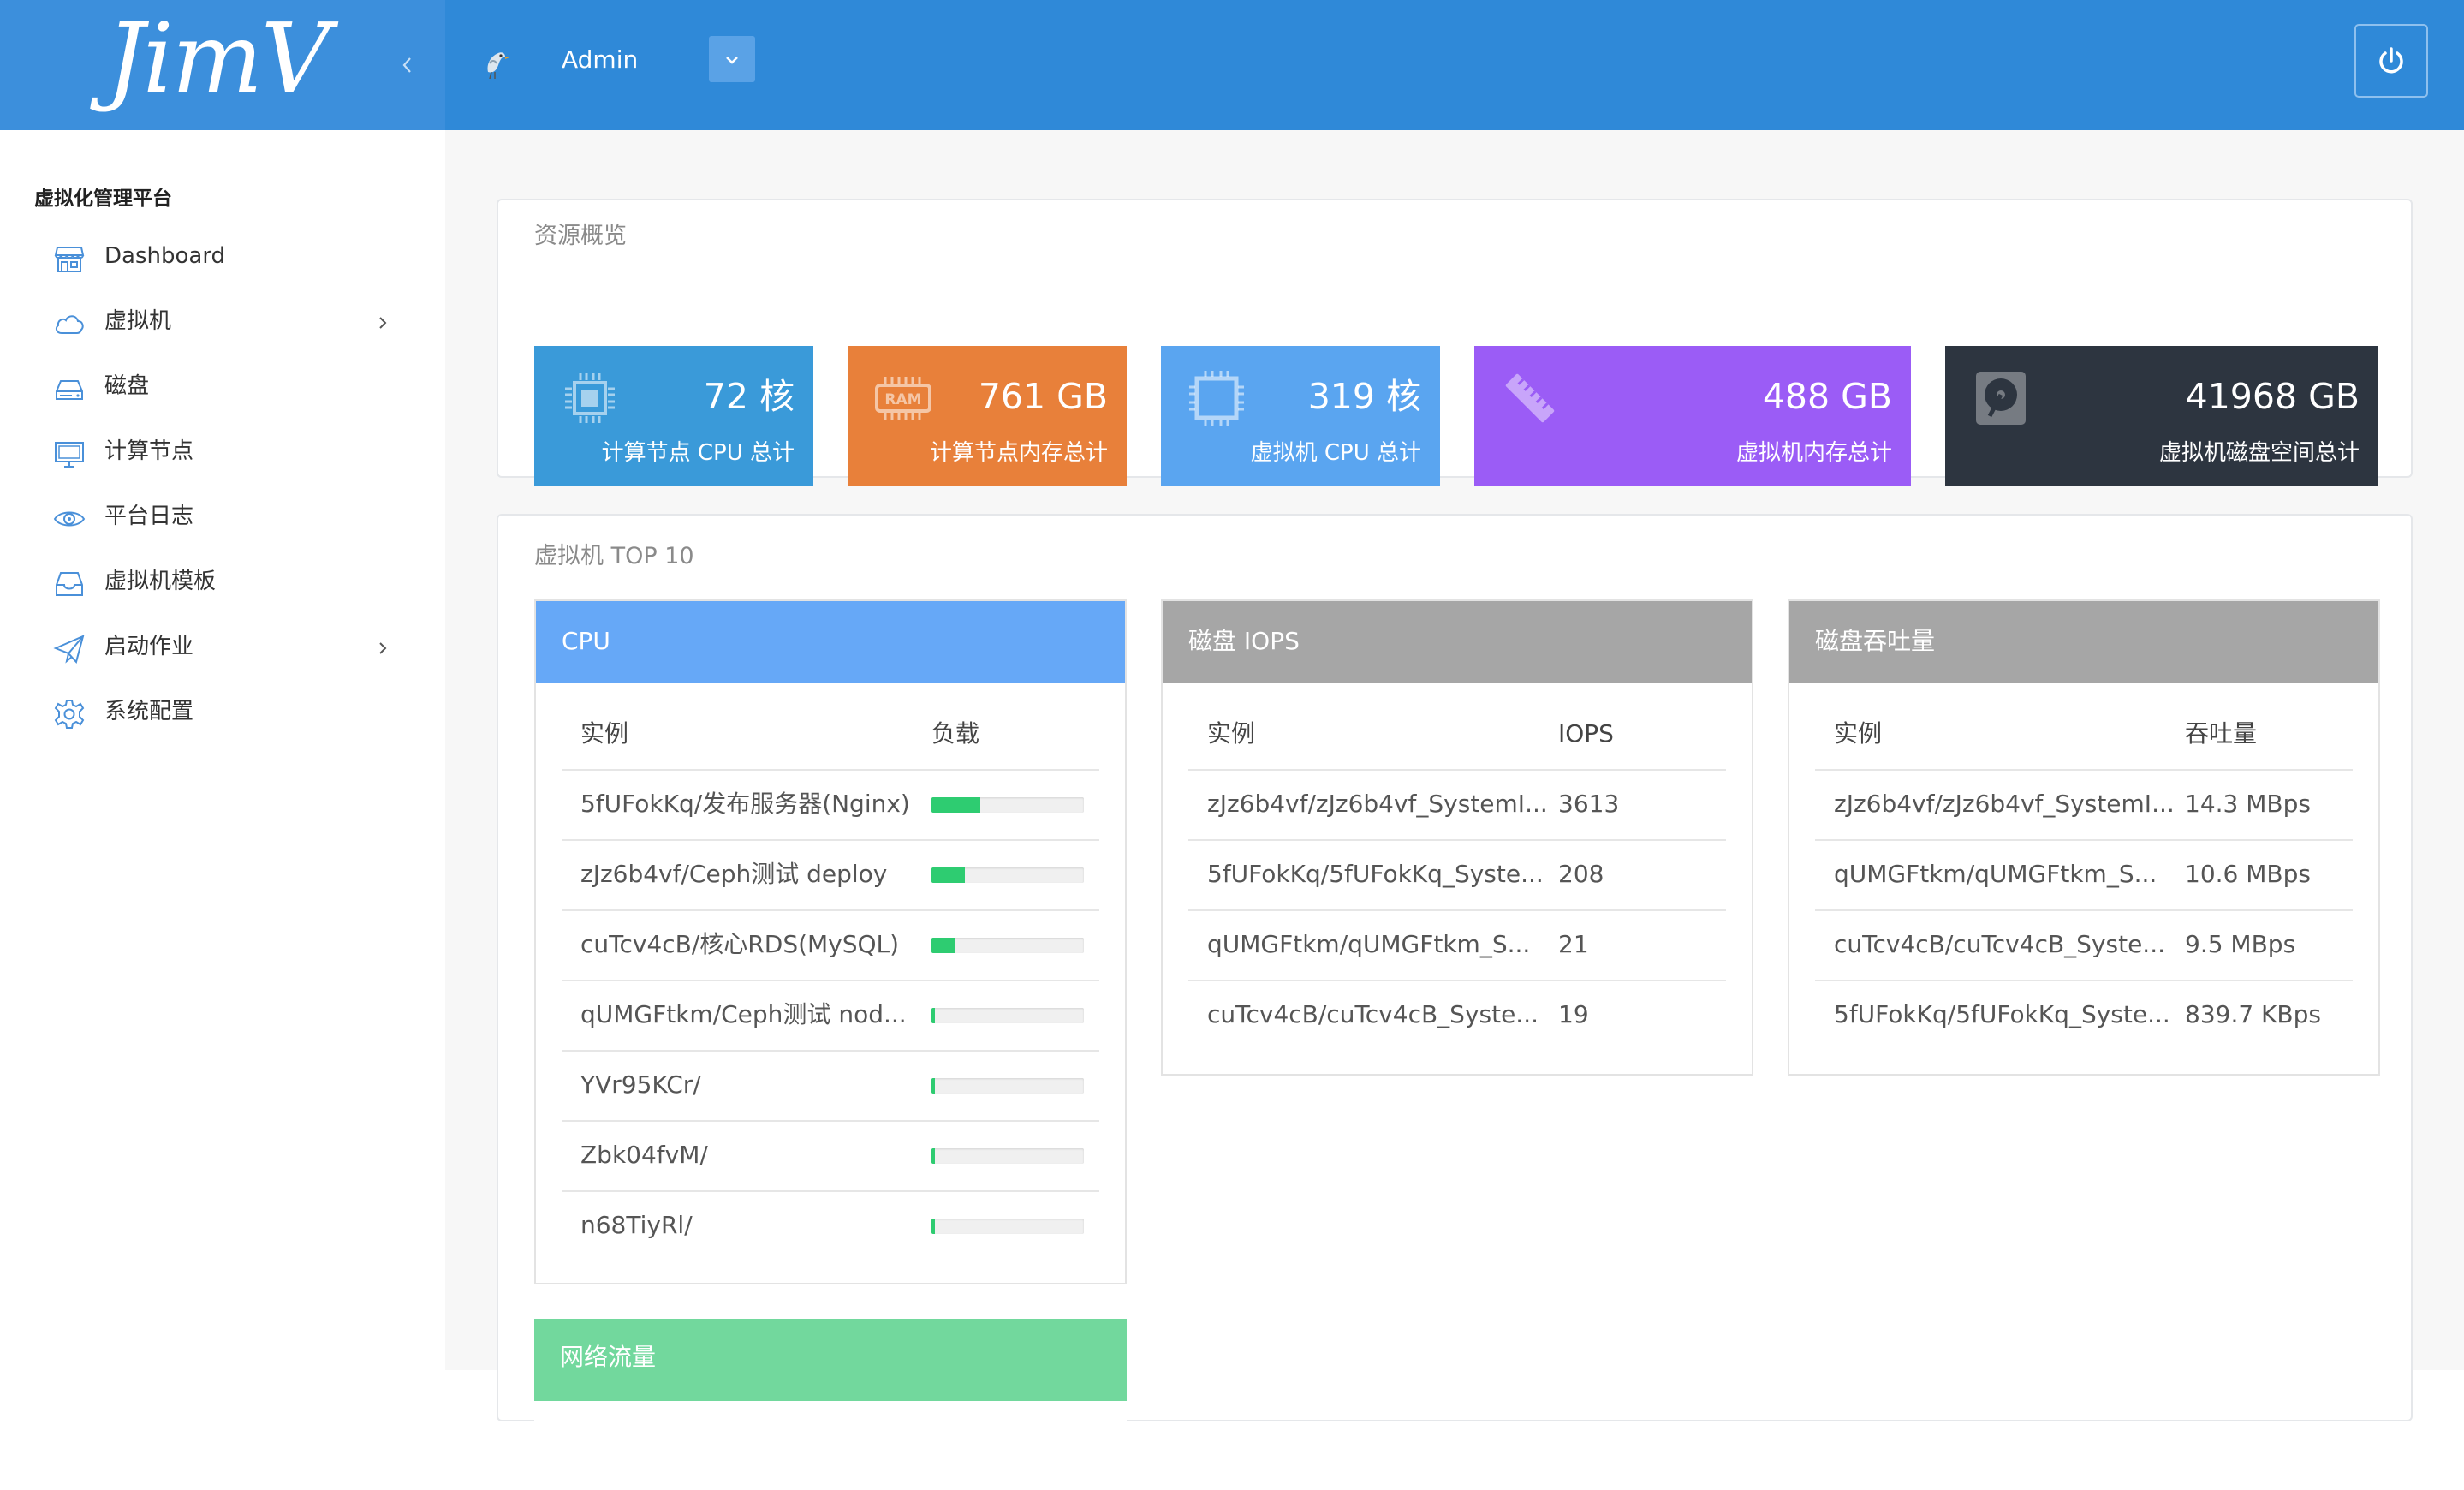  What do you see at coordinates (222, 518) in the screenshot?
I see `sidebar-item-platform-logs: 平台日志` at bounding box center [222, 518].